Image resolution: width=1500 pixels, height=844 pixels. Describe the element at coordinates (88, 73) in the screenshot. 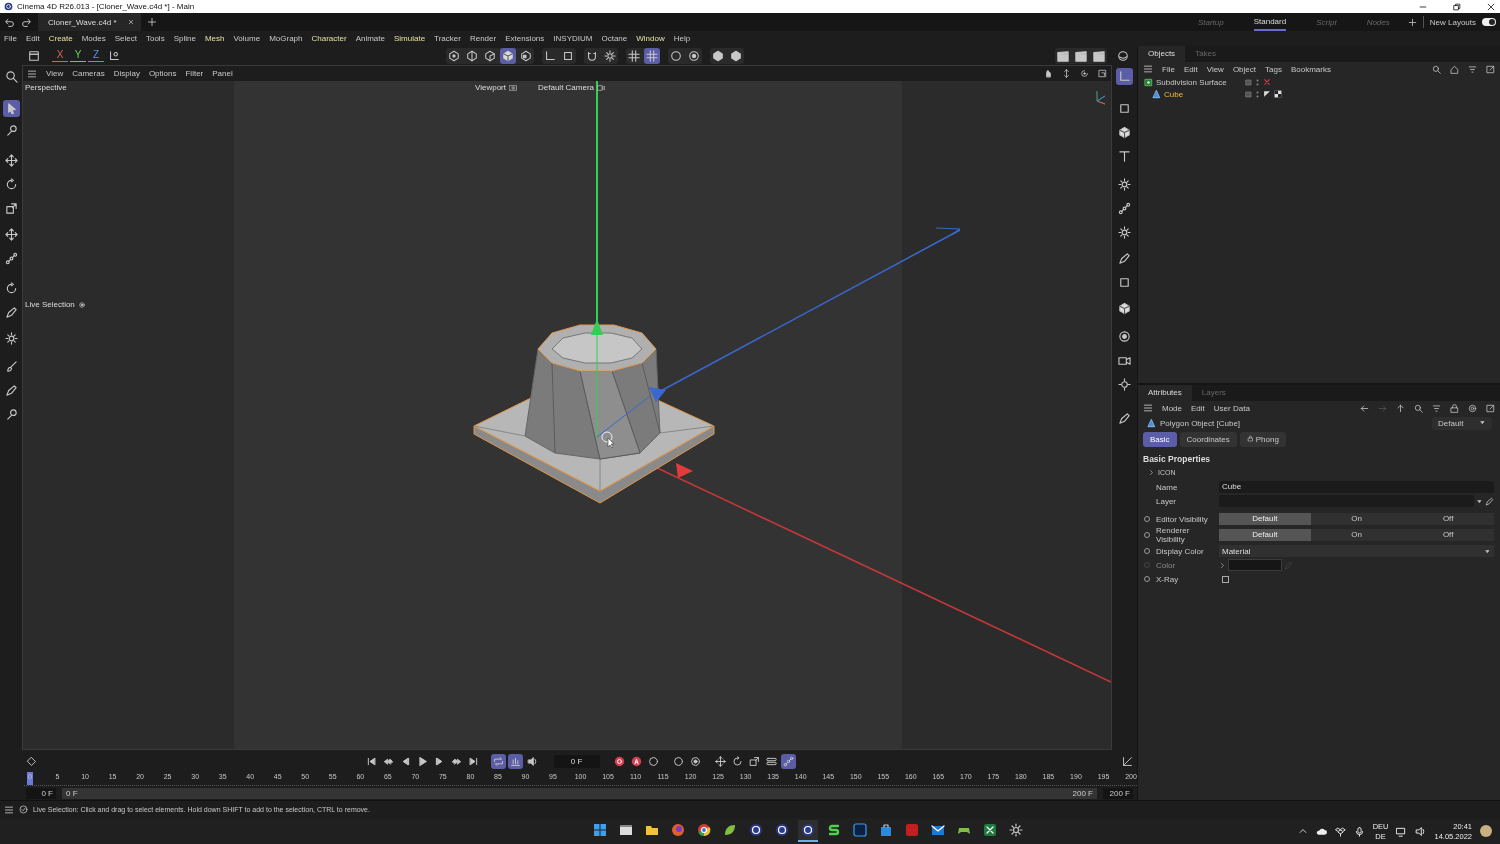

I see `menu-item: Cameras` at that location.